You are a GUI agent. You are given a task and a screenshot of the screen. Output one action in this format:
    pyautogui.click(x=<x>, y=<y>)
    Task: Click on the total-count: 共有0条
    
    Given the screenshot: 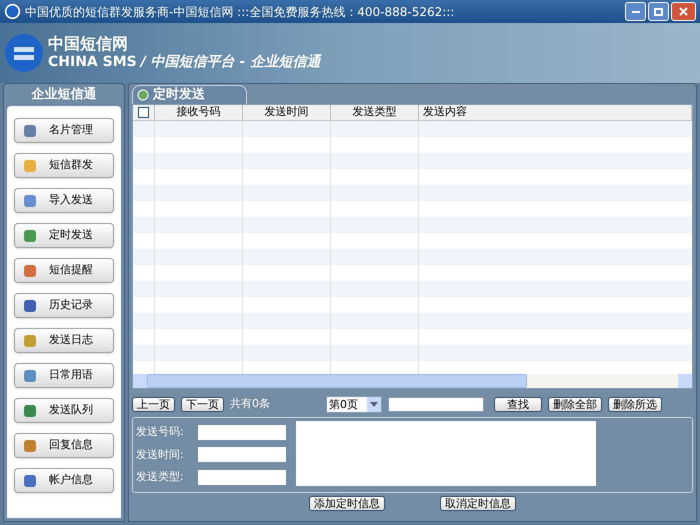 What is the action you would take?
    pyautogui.click(x=250, y=404)
    